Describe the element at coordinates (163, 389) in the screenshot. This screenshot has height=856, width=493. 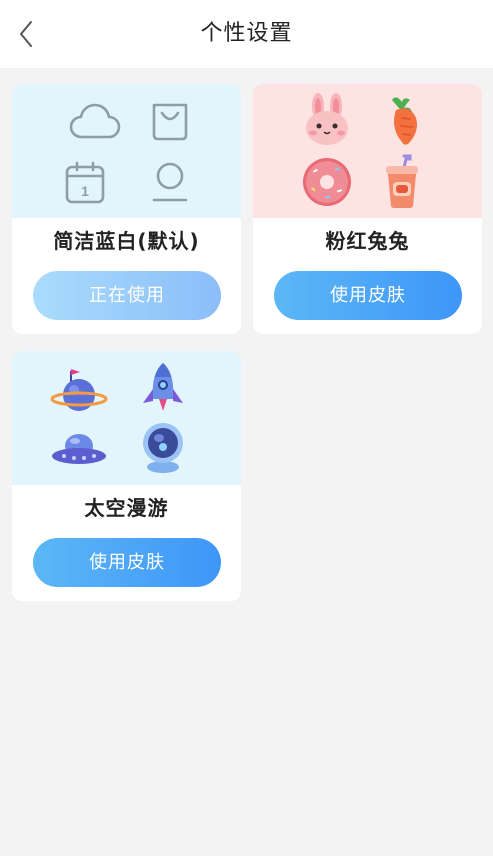
I see `rocket-icon` at that location.